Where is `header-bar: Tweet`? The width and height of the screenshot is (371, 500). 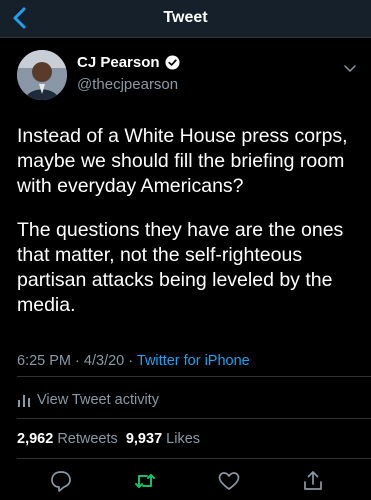 header-bar: Tweet is located at coordinates (185, 19).